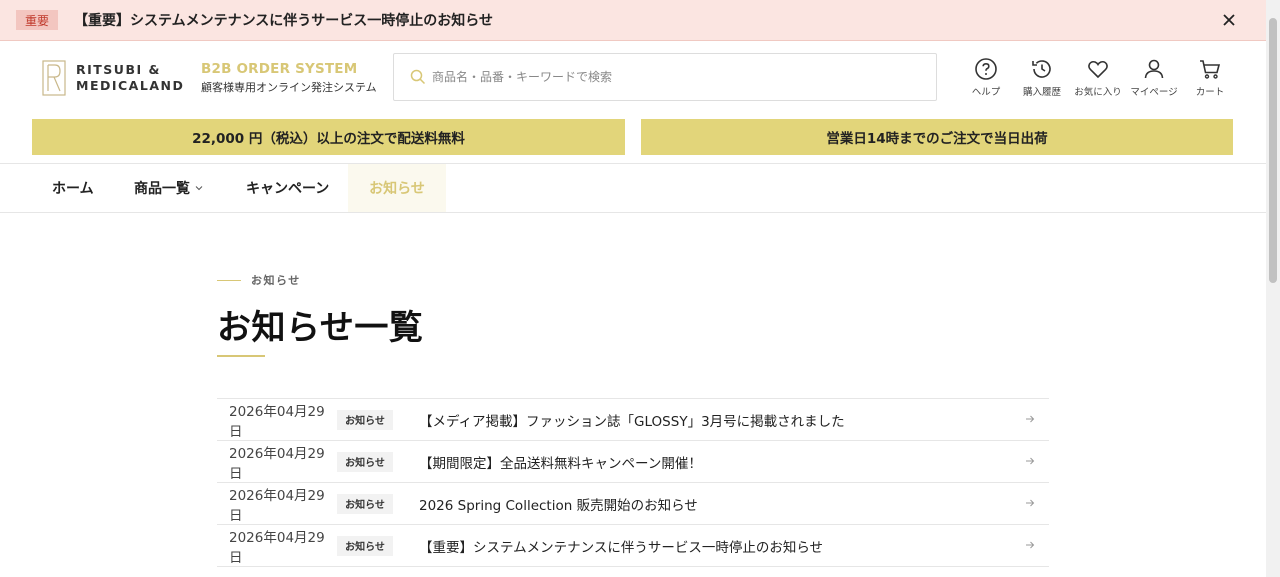 This screenshot has height=577, width=1280. What do you see at coordinates (1041, 69) in the screenshot?
I see `history-icon` at bounding box center [1041, 69].